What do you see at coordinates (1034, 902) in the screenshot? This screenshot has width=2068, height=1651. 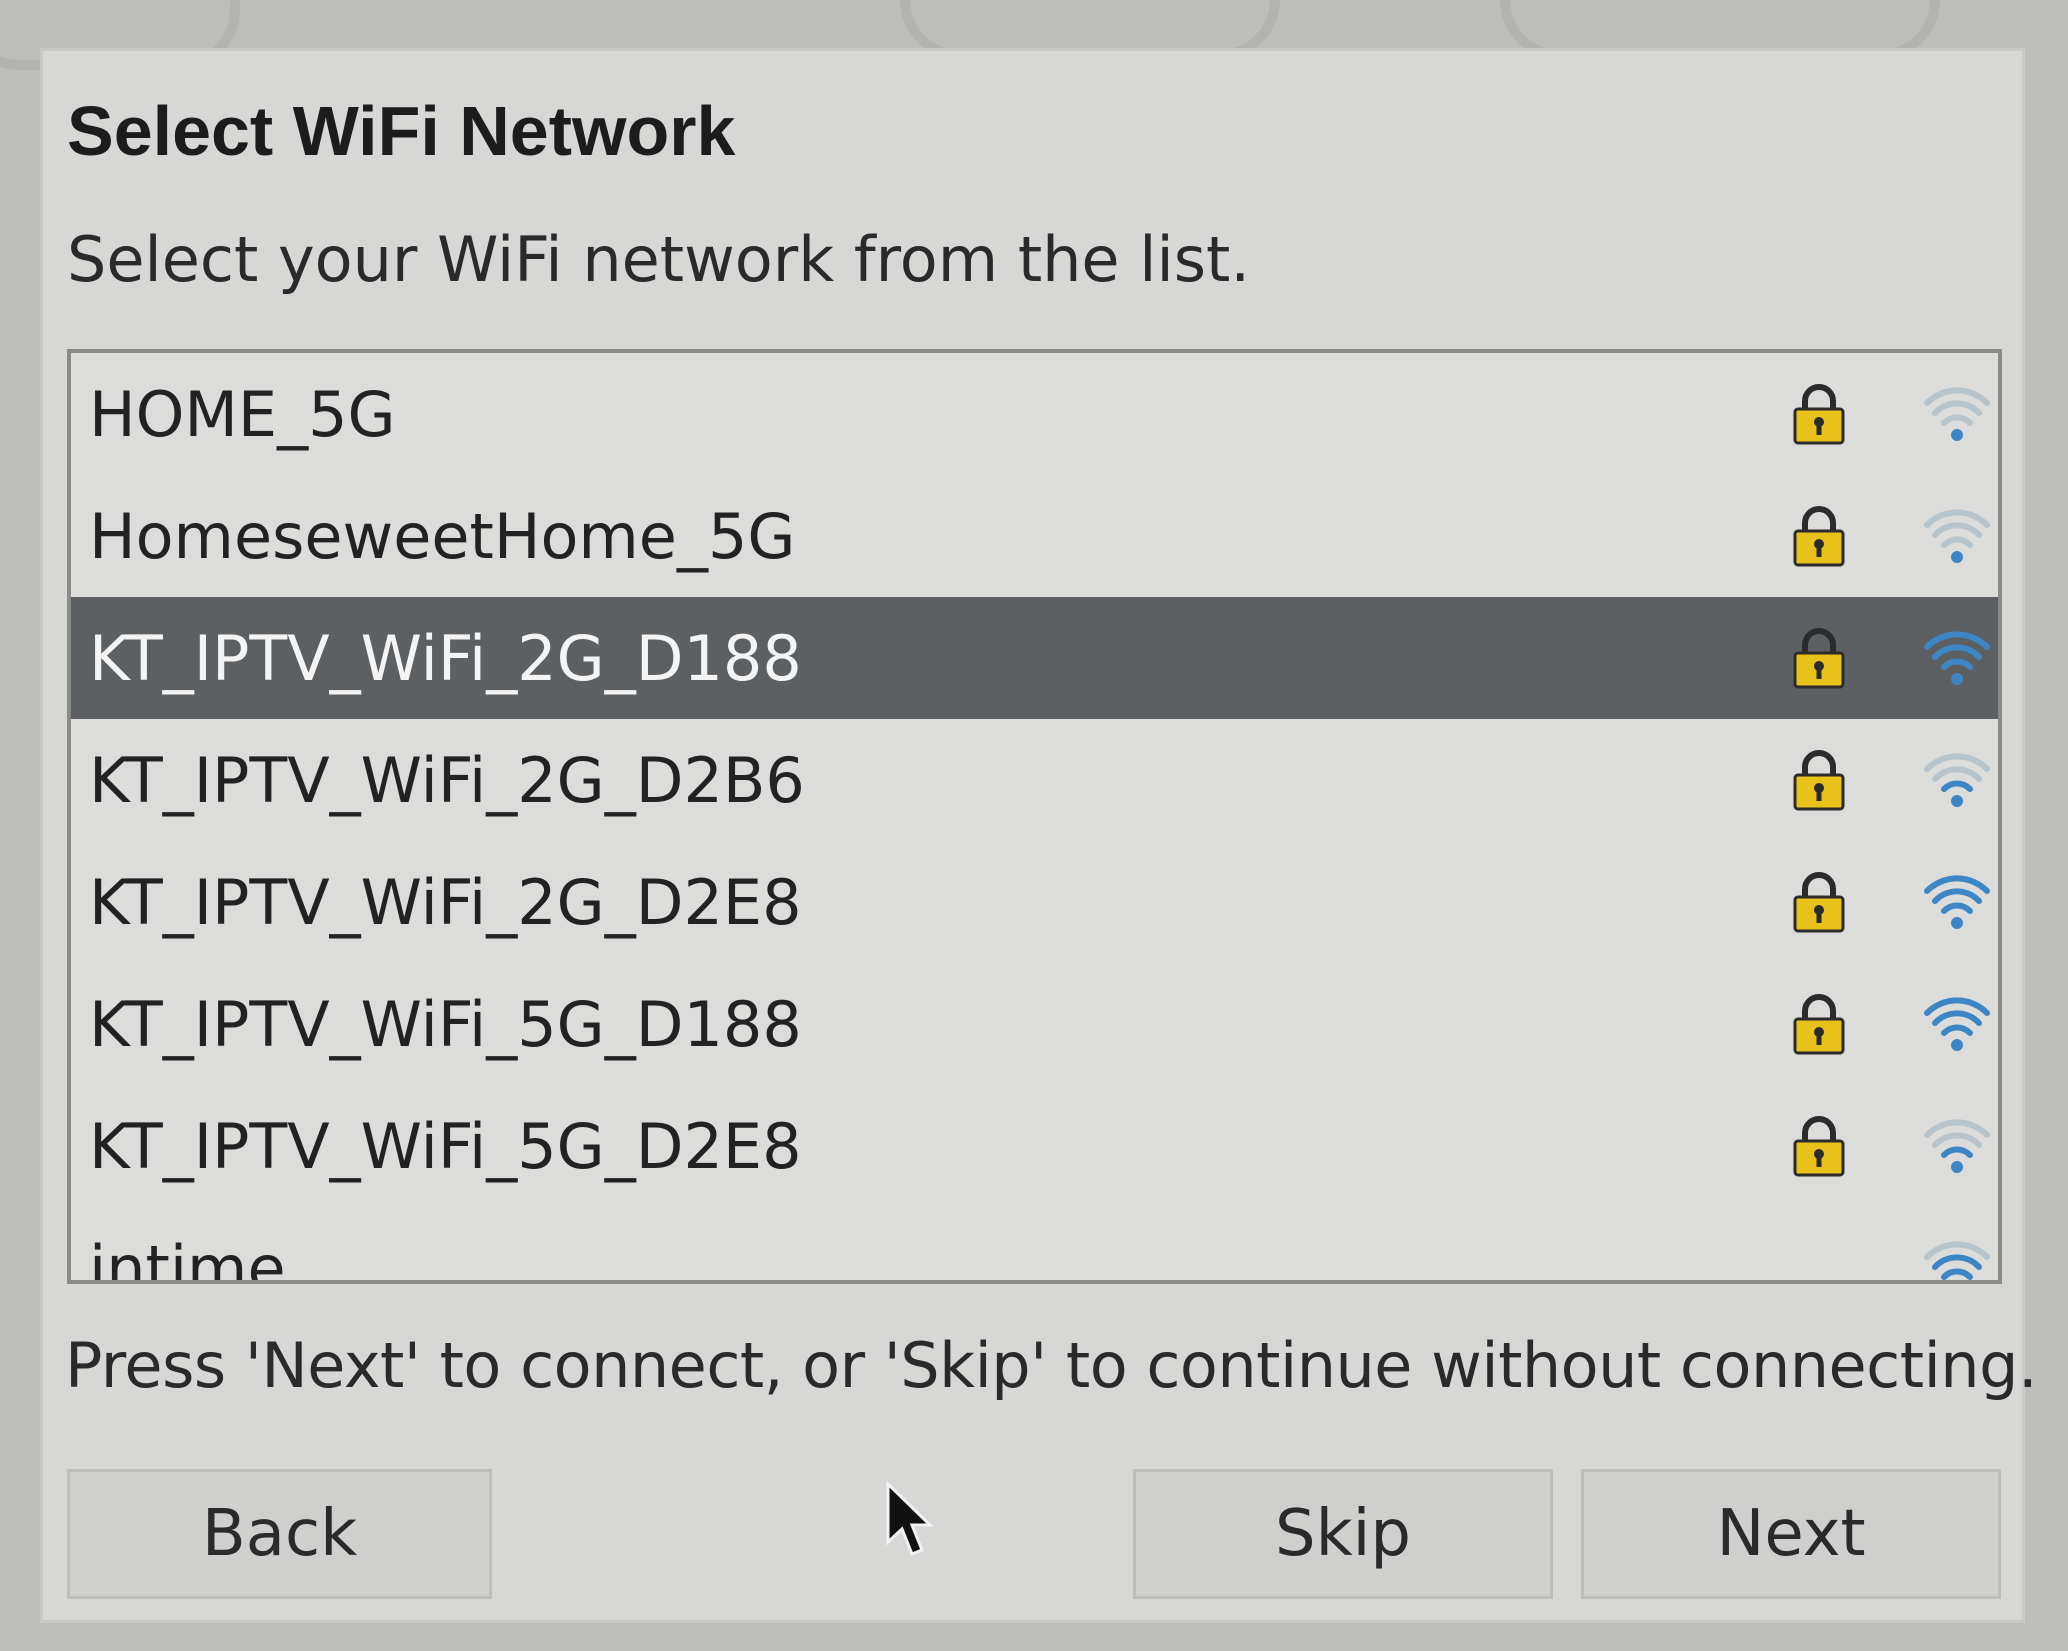 I see `network-row: KT_IPTV_WiFi_2G_D2E8` at bounding box center [1034, 902].